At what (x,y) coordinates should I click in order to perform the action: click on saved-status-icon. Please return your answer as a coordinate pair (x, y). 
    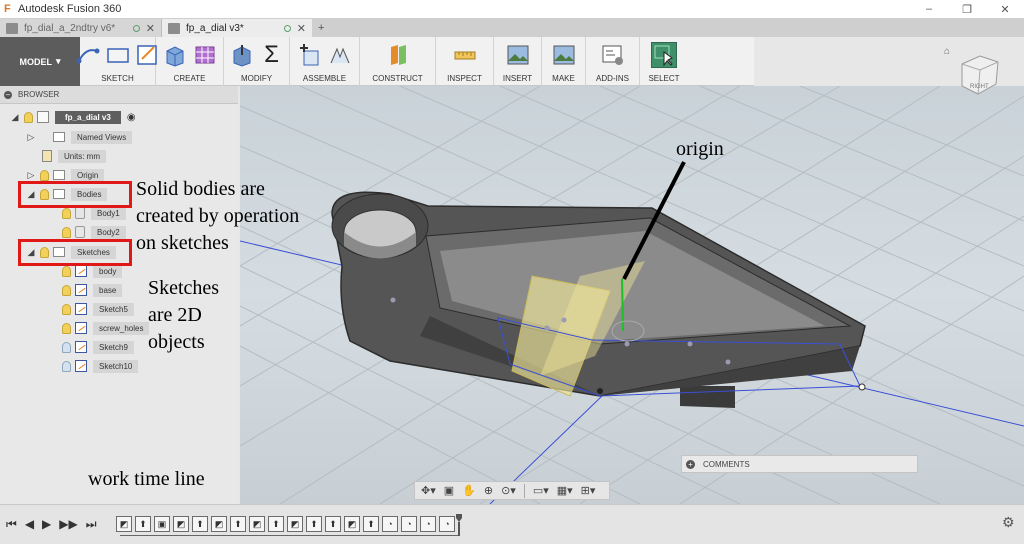
    Looking at the image, I should click on (287, 28).